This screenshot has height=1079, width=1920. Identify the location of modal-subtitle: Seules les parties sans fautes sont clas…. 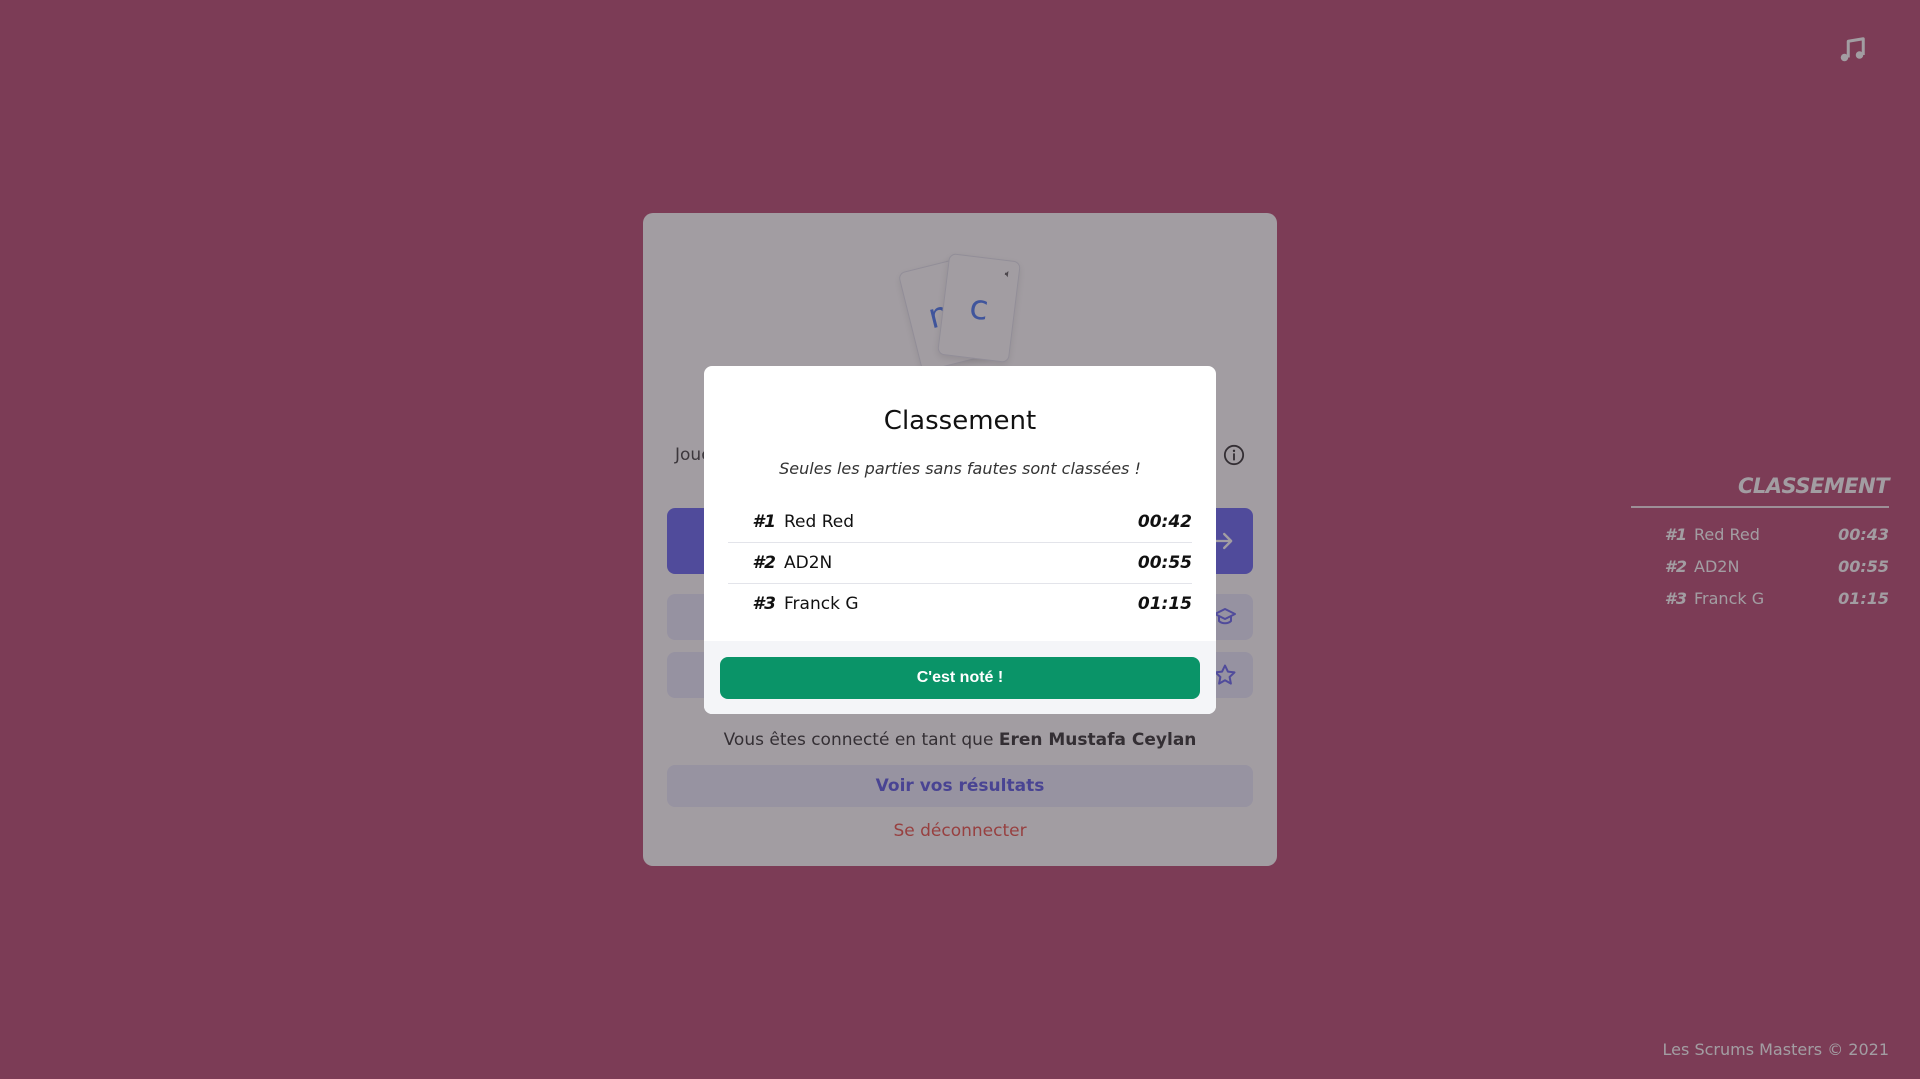
(960, 468).